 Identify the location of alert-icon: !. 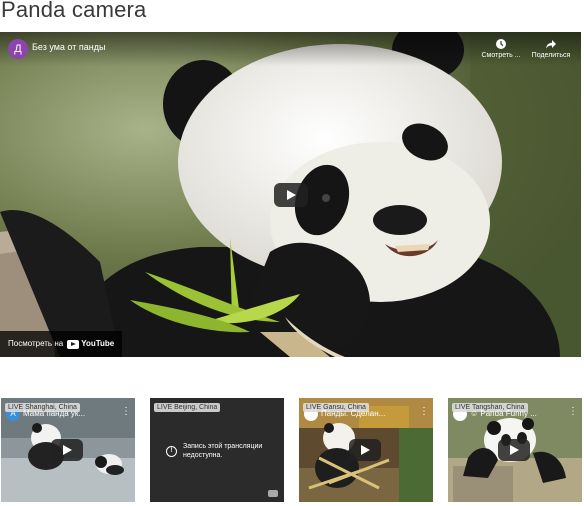
(171, 451).